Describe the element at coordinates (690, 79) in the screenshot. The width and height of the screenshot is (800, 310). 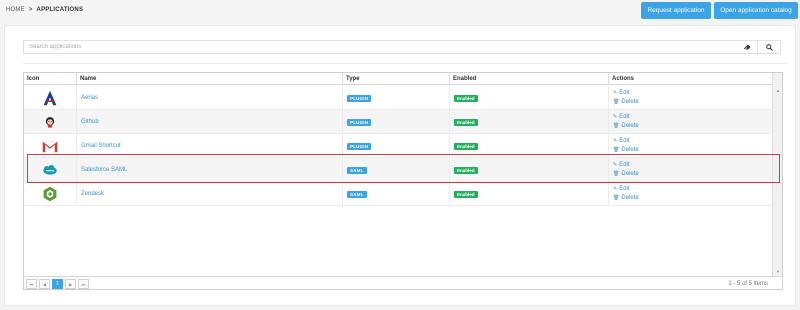
I see `column-header-actions: Actions` at that location.